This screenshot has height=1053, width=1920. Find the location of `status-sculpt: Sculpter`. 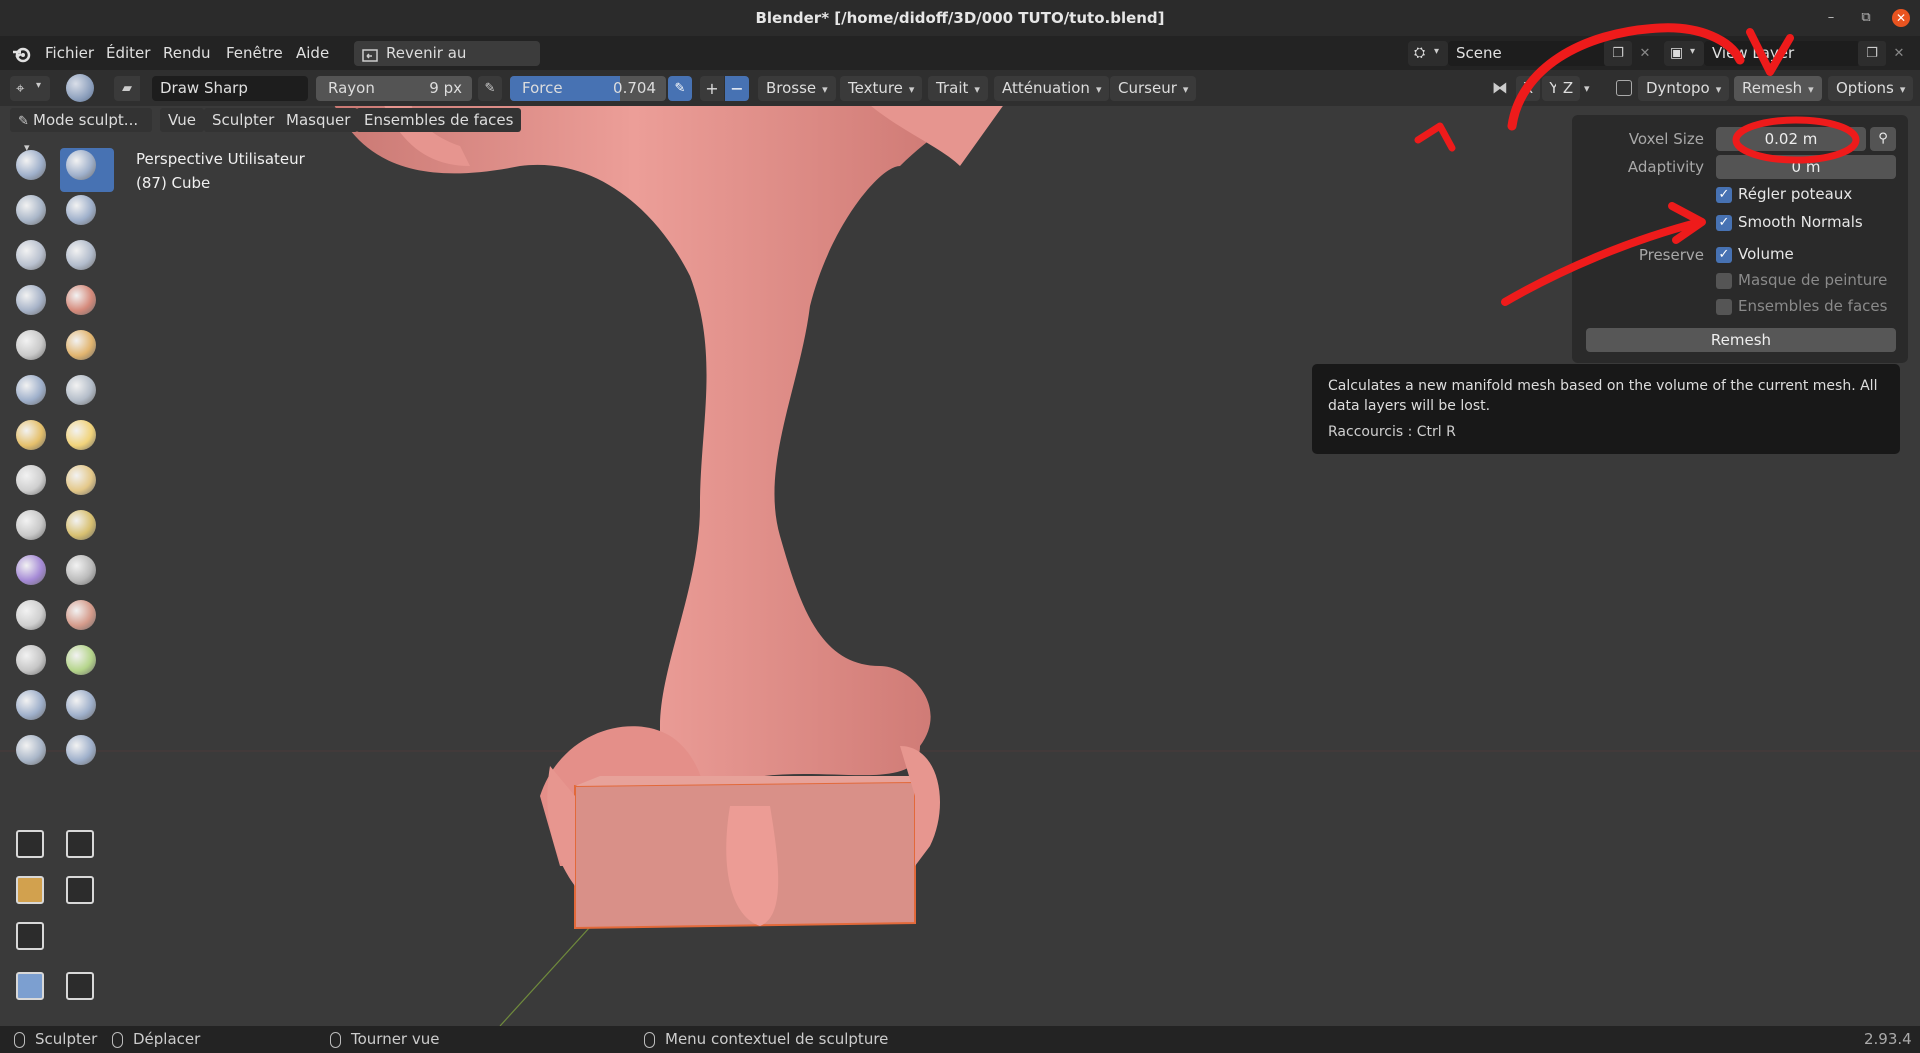

status-sculpt: Sculpter is located at coordinates (66, 1039).